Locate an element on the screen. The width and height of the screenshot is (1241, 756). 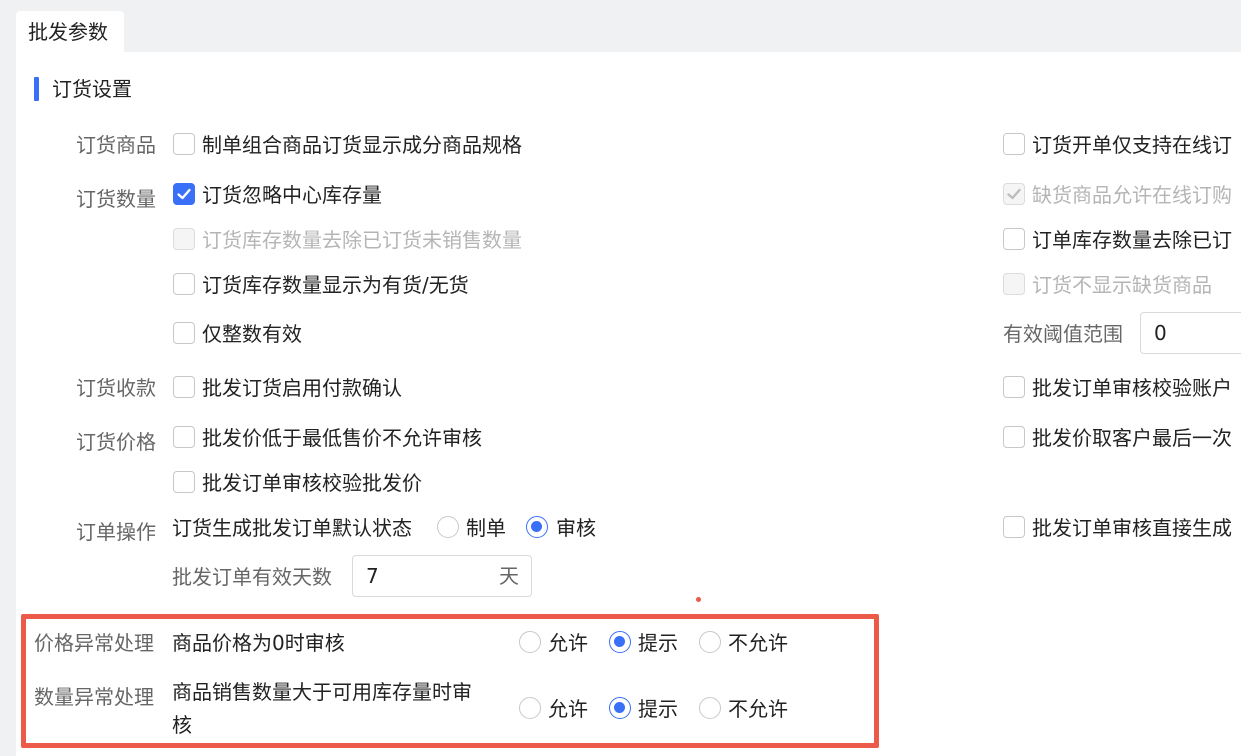
tab-wholesale-params: 批发参数 is located at coordinates (70, 32).